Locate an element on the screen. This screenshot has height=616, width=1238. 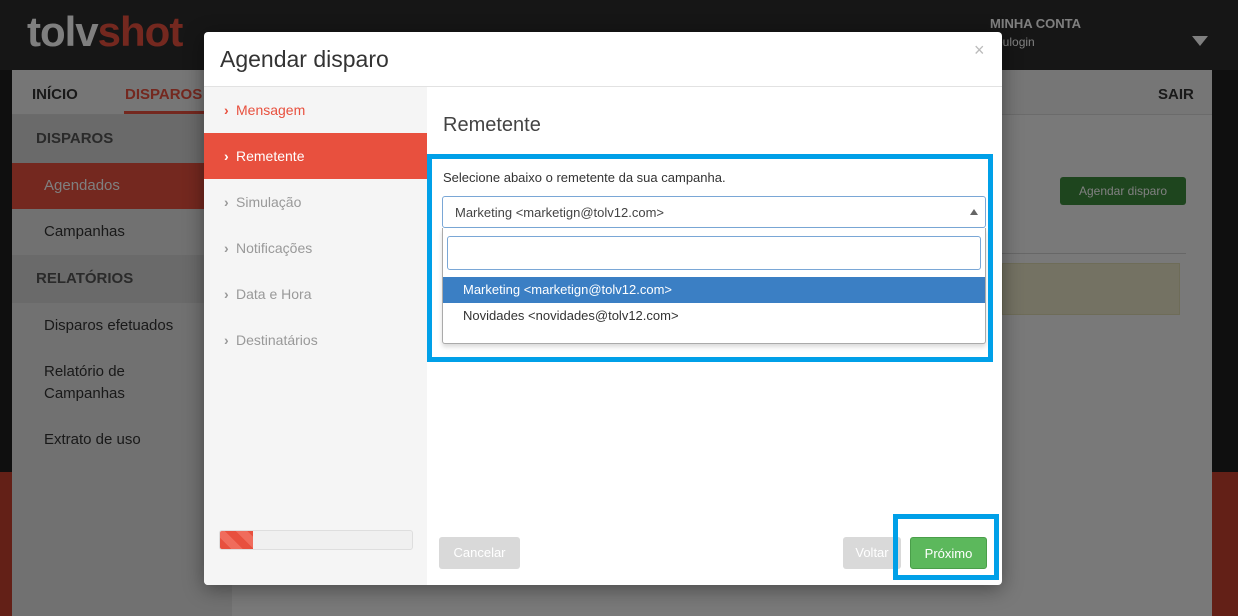
dropdown-option-novidades: Novidades <novidades@tolv12.com> is located at coordinates (714, 316).